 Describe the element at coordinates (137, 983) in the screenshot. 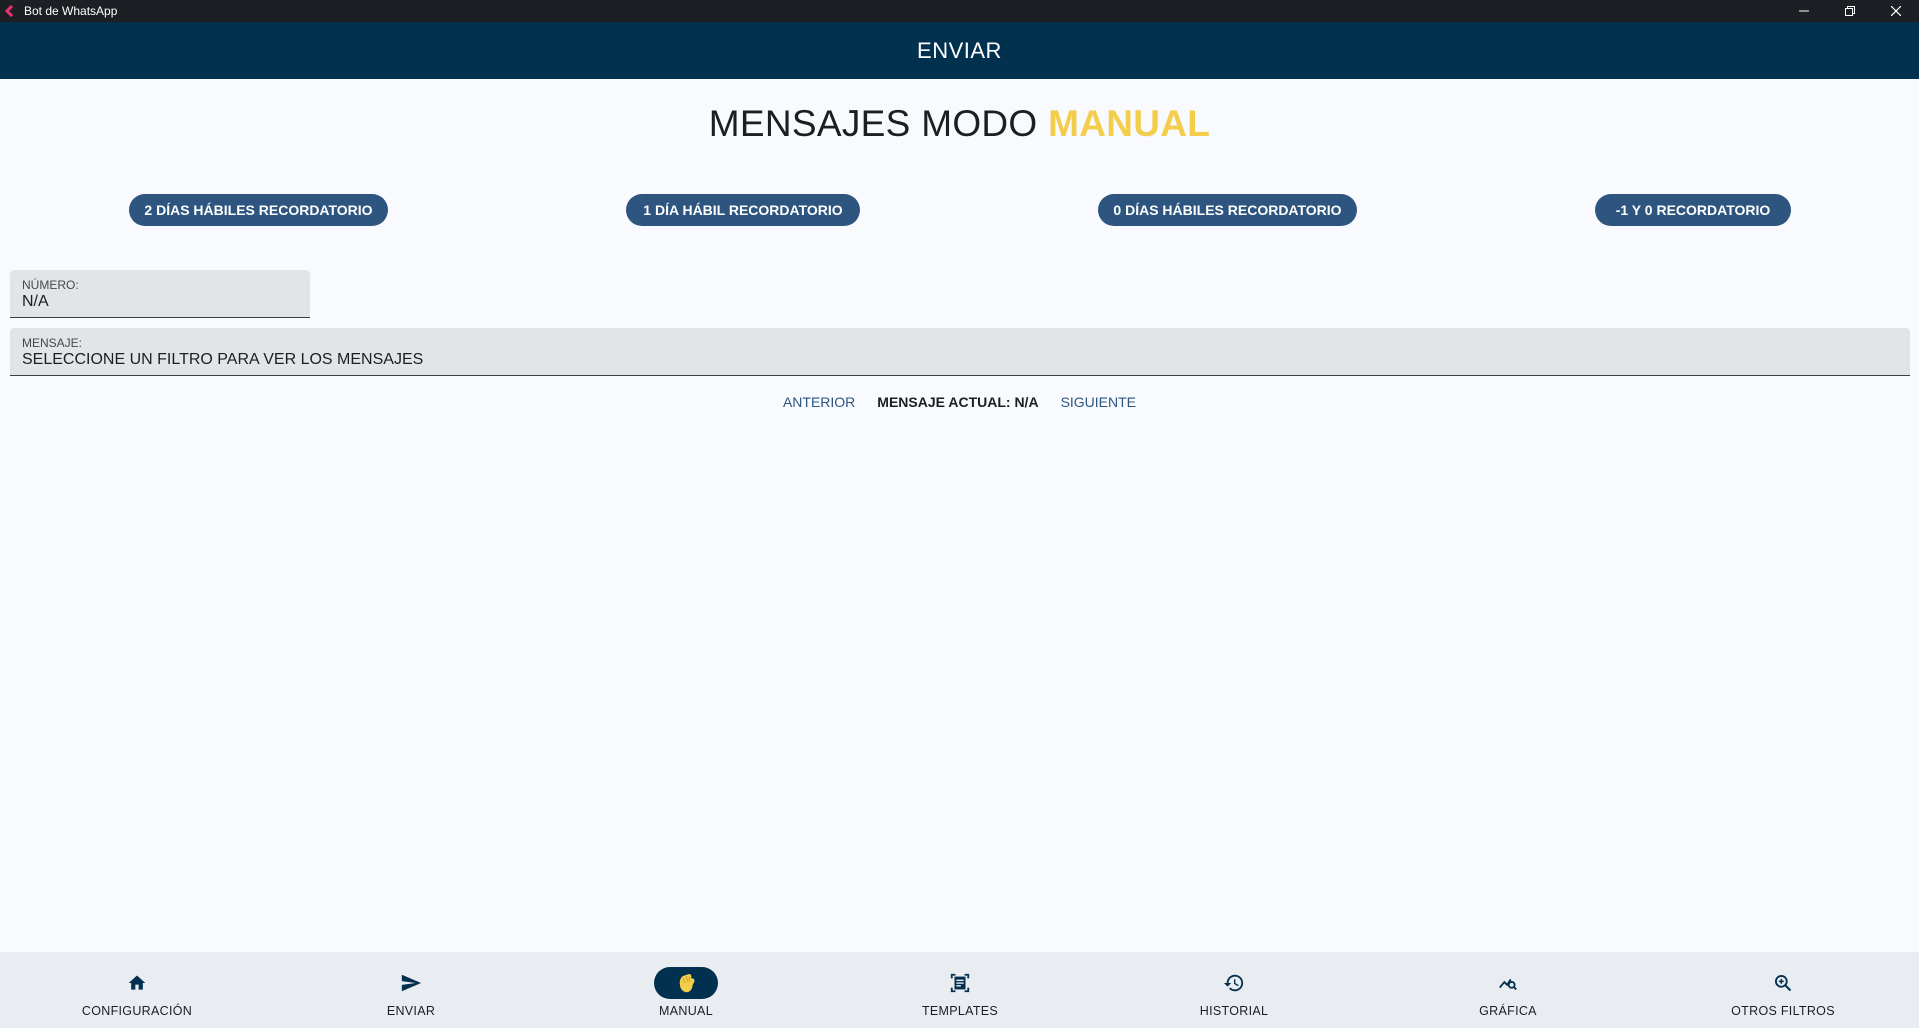

I see `home-icon` at that location.